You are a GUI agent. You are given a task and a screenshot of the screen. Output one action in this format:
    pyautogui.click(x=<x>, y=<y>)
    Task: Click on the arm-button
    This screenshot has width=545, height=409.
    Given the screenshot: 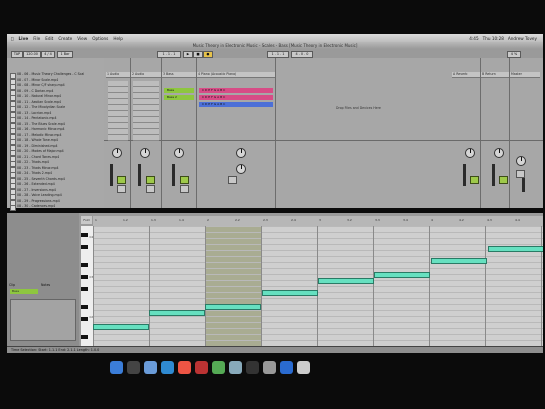 What is the action you would take?
    pyautogui.click(x=232, y=180)
    